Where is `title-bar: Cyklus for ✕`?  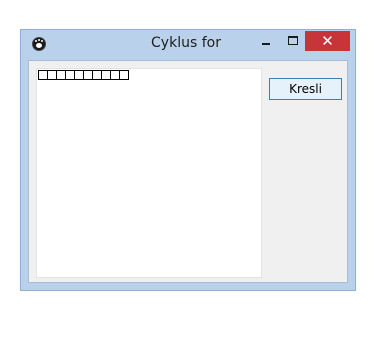 title-bar: Cyklus for ✕ is located at coordinates (188, 44).